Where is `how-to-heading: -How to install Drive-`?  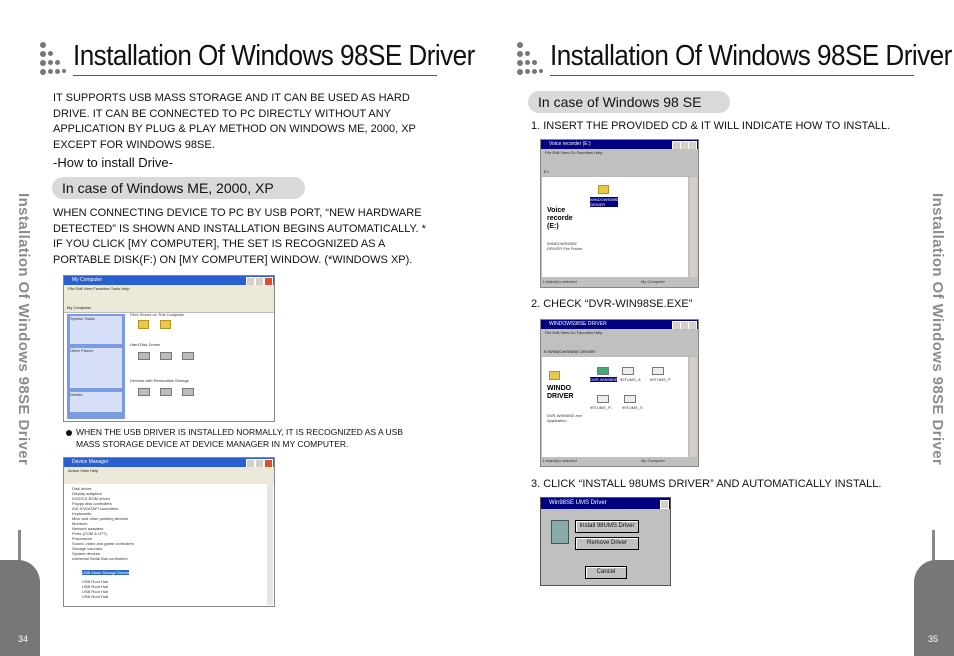 how-to-heading: -How to install Drive- is located at coordinates (113, 162).